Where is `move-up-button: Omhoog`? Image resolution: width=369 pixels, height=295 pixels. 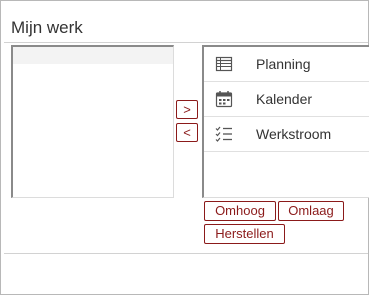 move-up-button: Omhoog is located at coordinates (240, 211).